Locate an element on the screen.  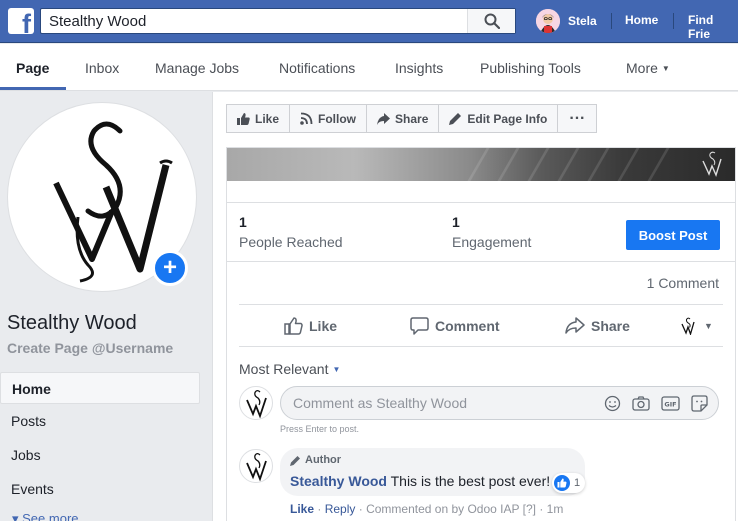
like-page-button: Like is located at coordinates (258, 118).